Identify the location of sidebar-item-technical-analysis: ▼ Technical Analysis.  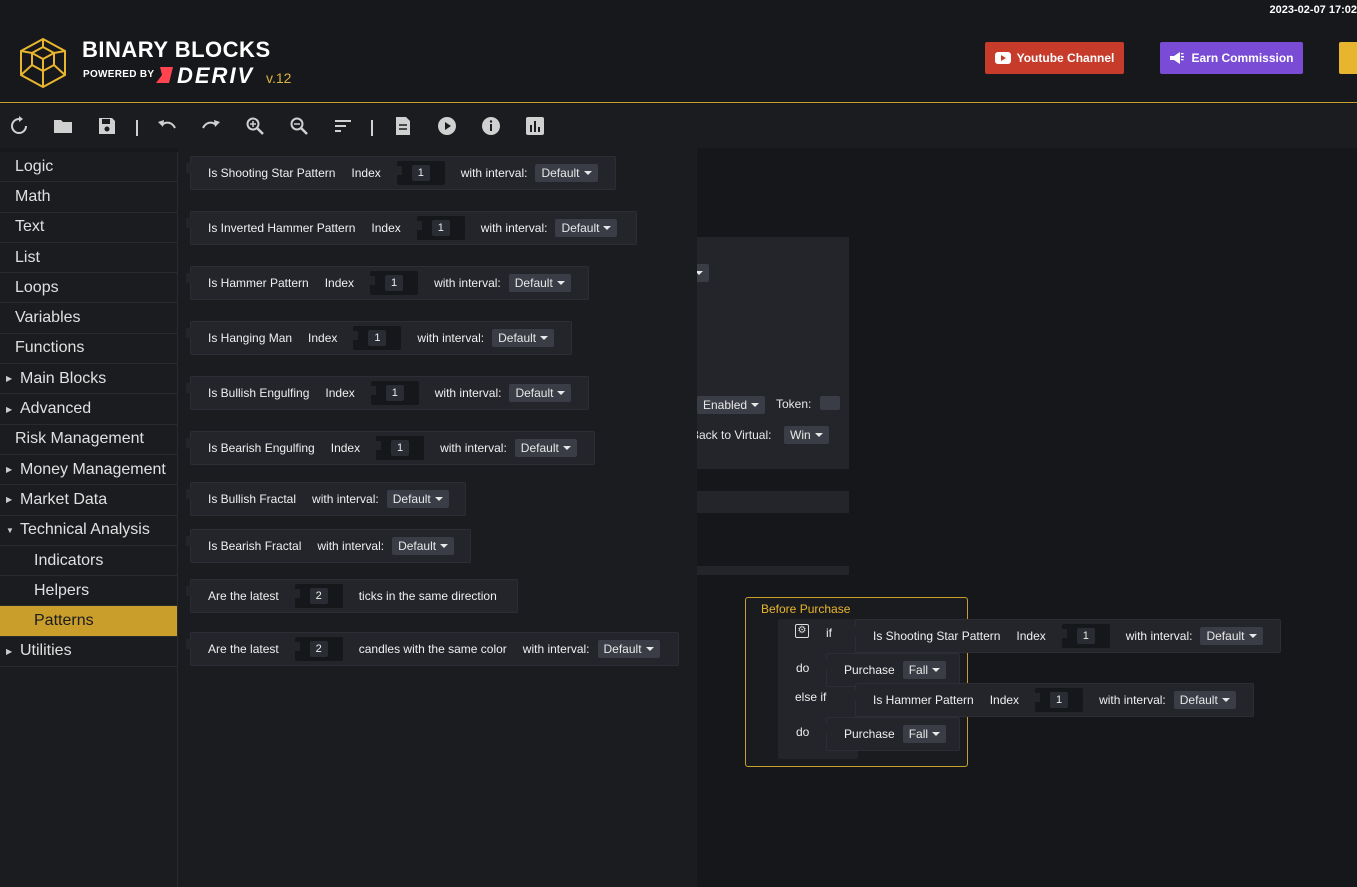
(88, 531).